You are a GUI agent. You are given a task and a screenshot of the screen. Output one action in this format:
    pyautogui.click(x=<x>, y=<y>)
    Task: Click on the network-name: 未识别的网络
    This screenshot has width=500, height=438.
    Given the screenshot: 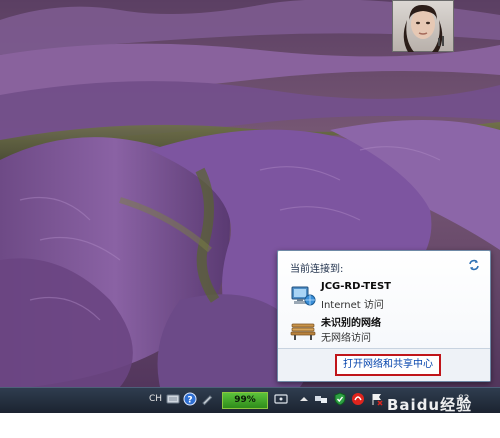 What is the action you would take?
    pyautogui.click(x=351, y=323)
    